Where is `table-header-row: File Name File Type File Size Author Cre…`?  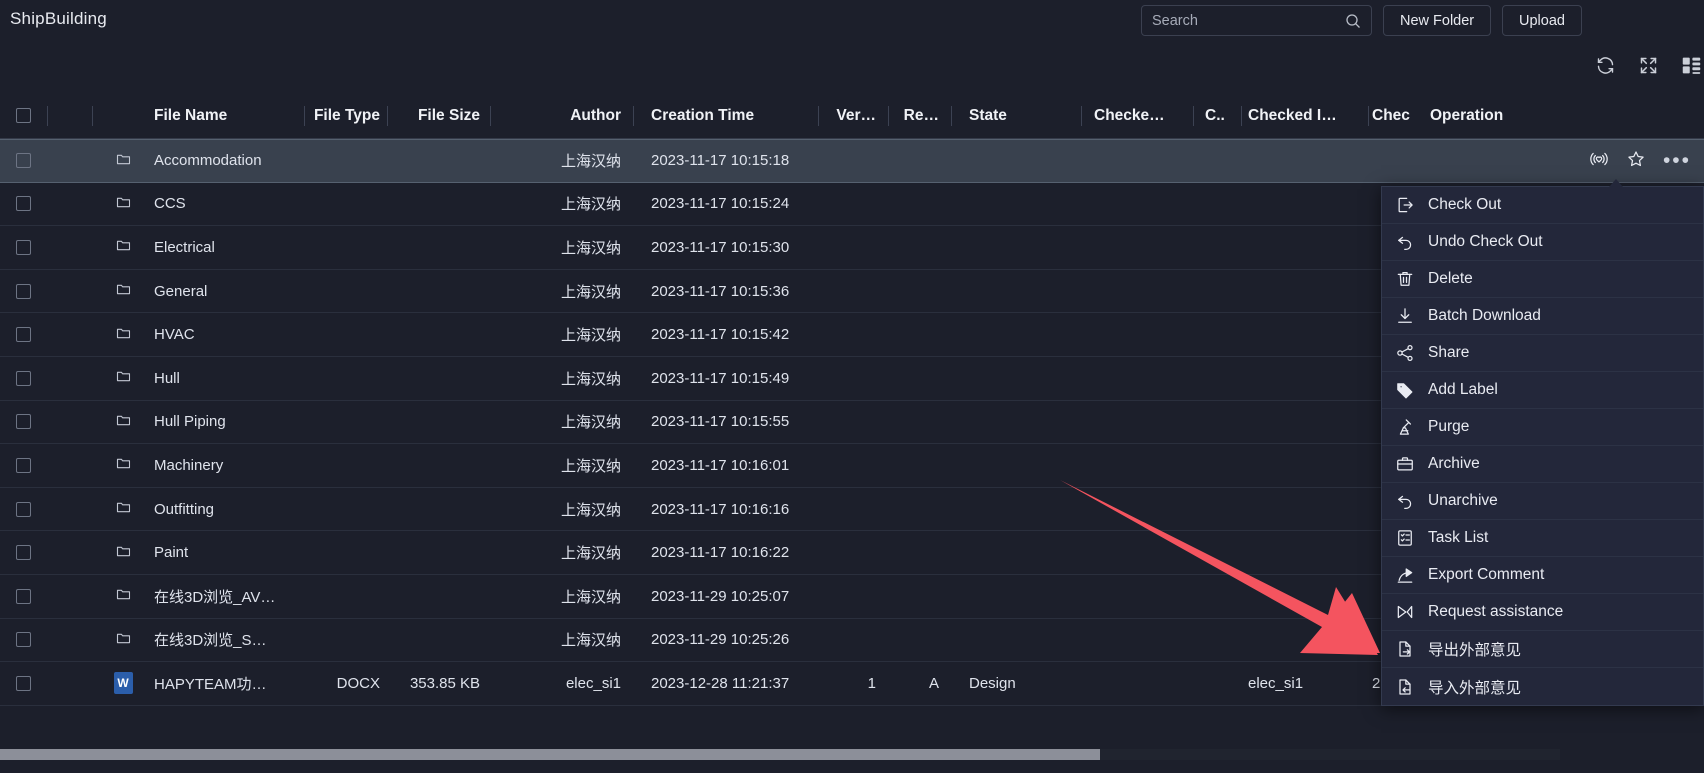
table-header-row: File Name File Type File Size Author Cre… is located at coordinates (852, 116).